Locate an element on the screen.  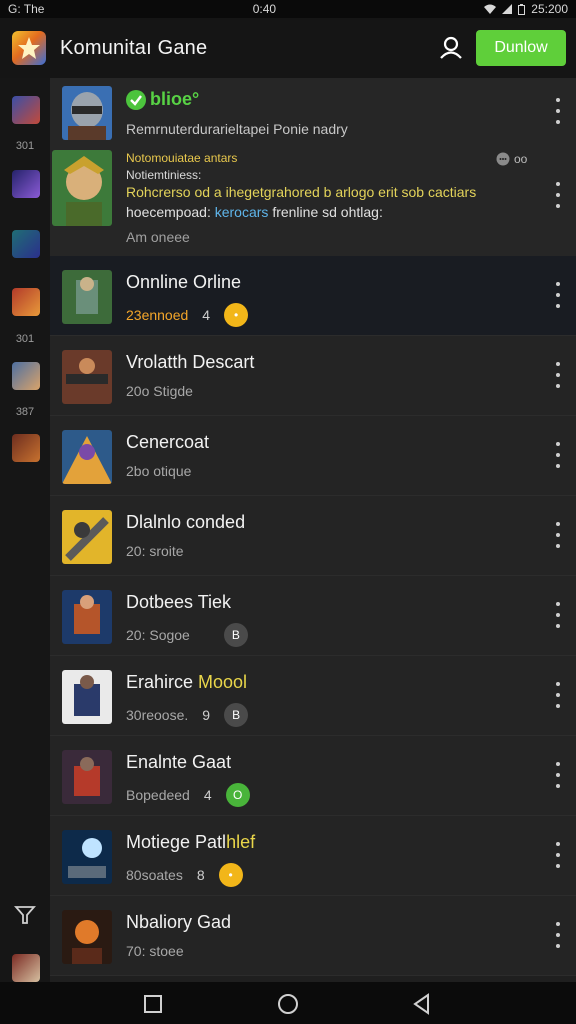
app-logo-icon is located at coordinates (29, 48).